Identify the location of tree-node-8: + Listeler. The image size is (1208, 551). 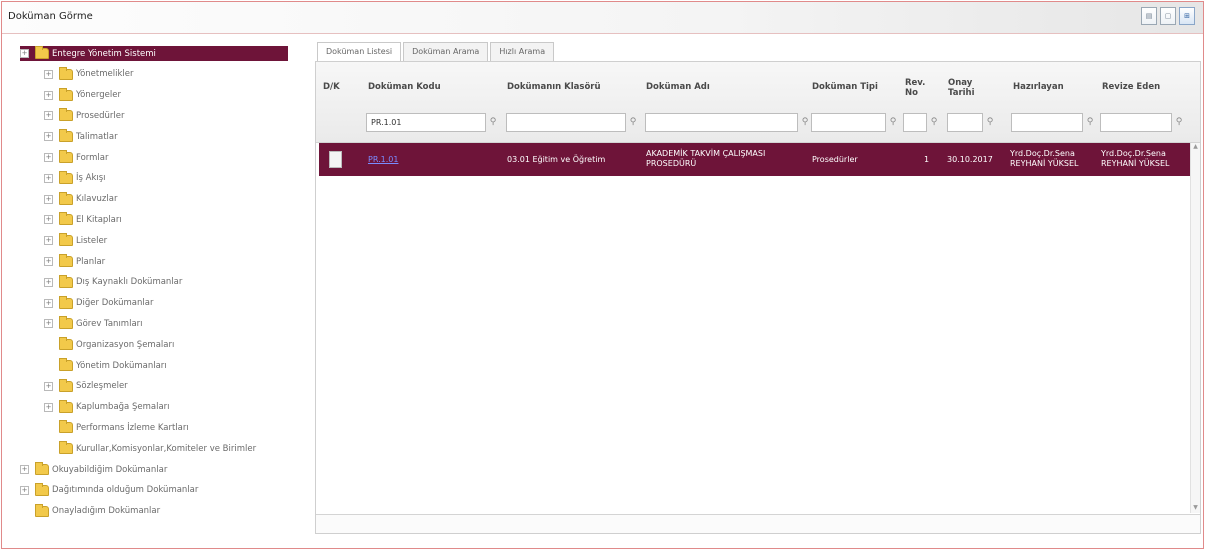
(75, 240).